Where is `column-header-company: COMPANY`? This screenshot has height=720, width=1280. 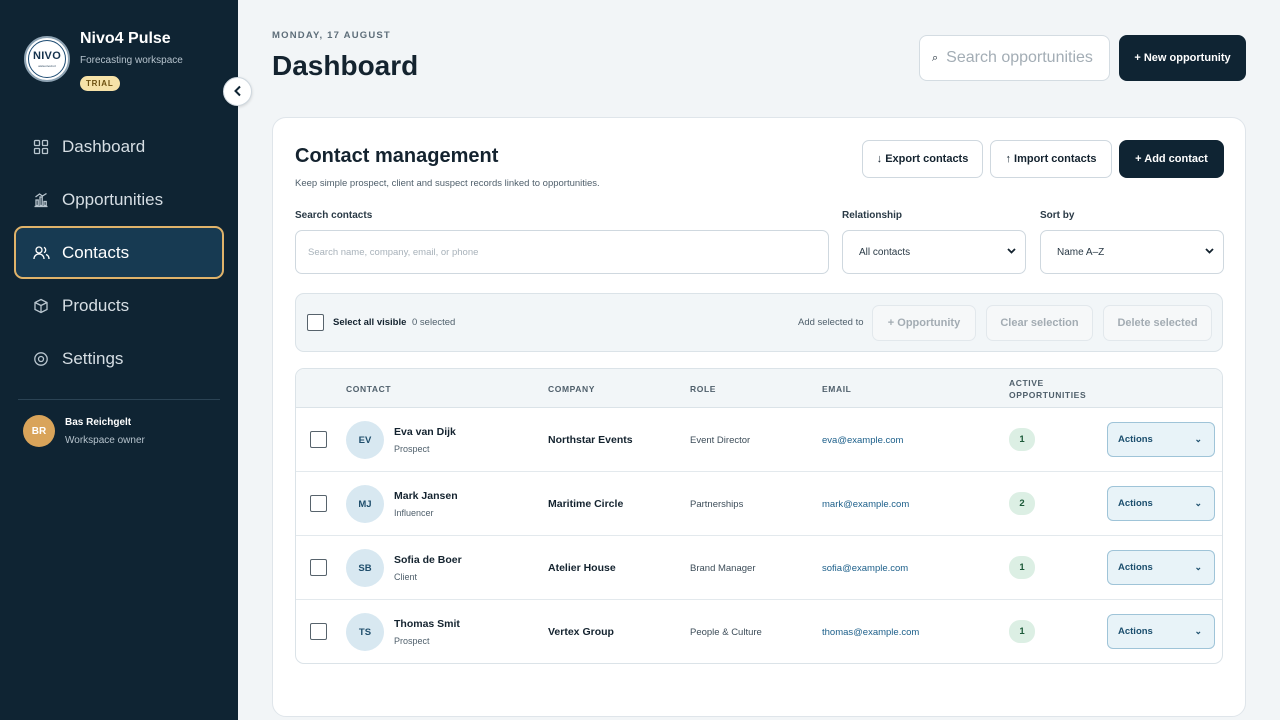 column-header-company: COMPANY is located at coordinates (572, 389).